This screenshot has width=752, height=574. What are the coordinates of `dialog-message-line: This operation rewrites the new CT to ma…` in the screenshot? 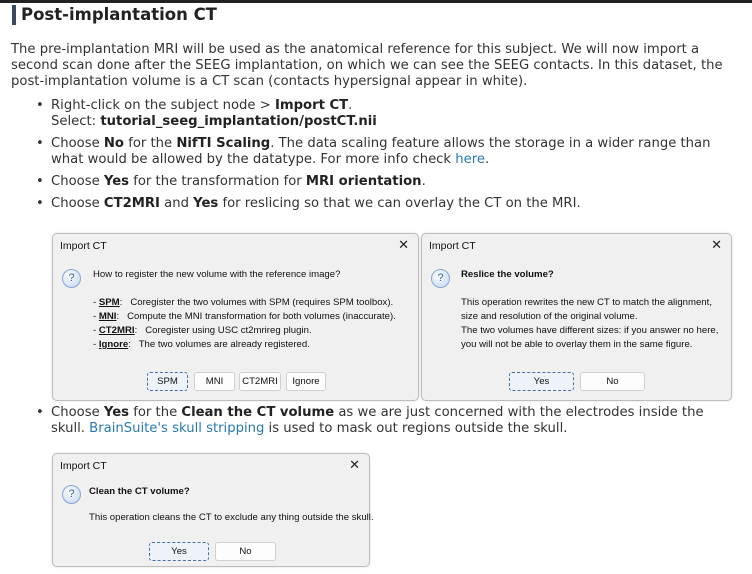 It's located at (586, 302).